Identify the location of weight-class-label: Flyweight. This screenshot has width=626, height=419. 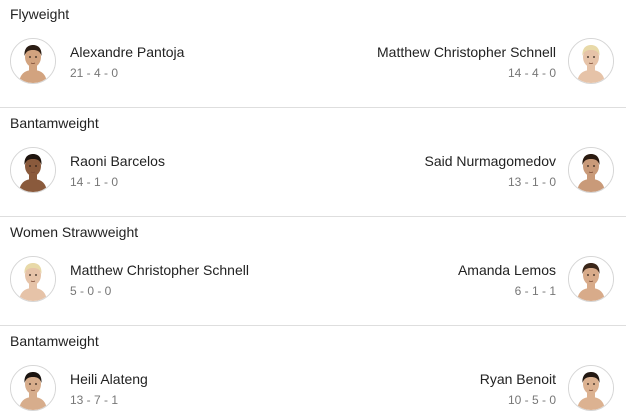
(40, 14).